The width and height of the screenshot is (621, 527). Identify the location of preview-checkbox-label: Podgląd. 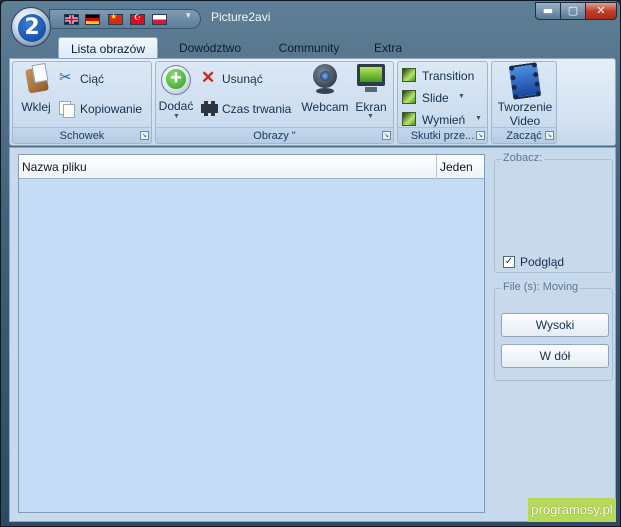
(542, 262).